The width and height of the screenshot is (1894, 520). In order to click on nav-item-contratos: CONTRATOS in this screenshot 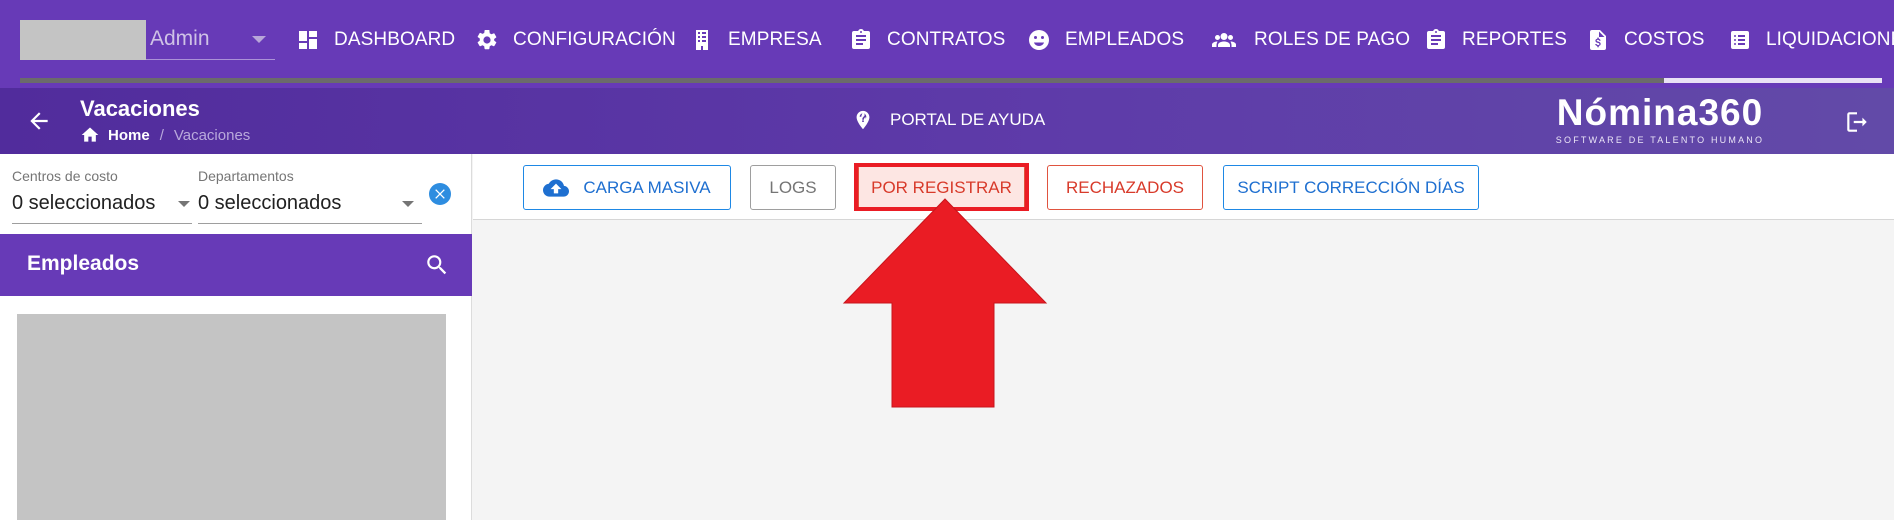, I will do `click(927, 40)`.